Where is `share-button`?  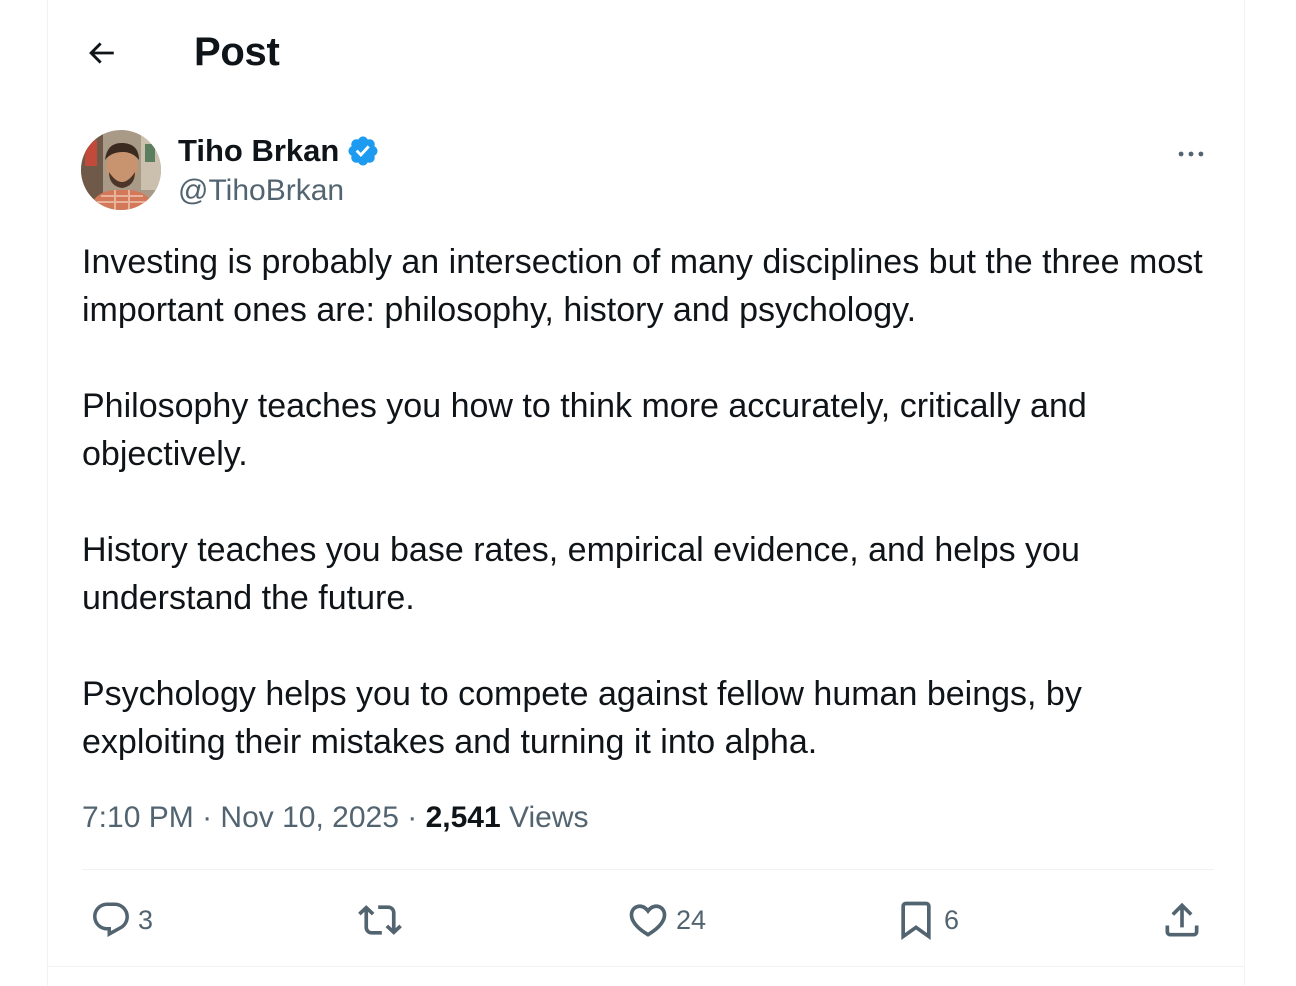
share-button is located at coordinates (1182, 920).